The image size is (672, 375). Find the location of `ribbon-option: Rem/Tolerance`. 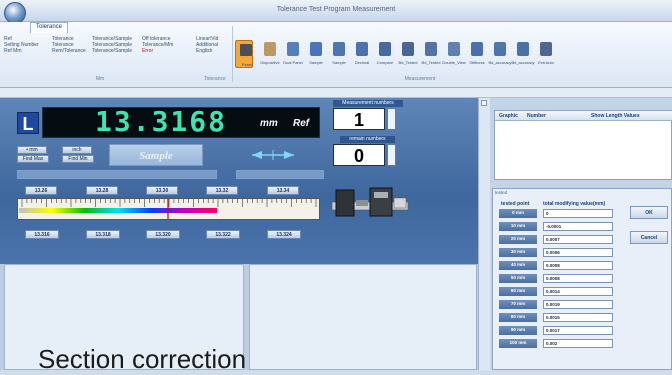

ribbon-option: Rem/Tolerance is located at coordinates (69, 51).